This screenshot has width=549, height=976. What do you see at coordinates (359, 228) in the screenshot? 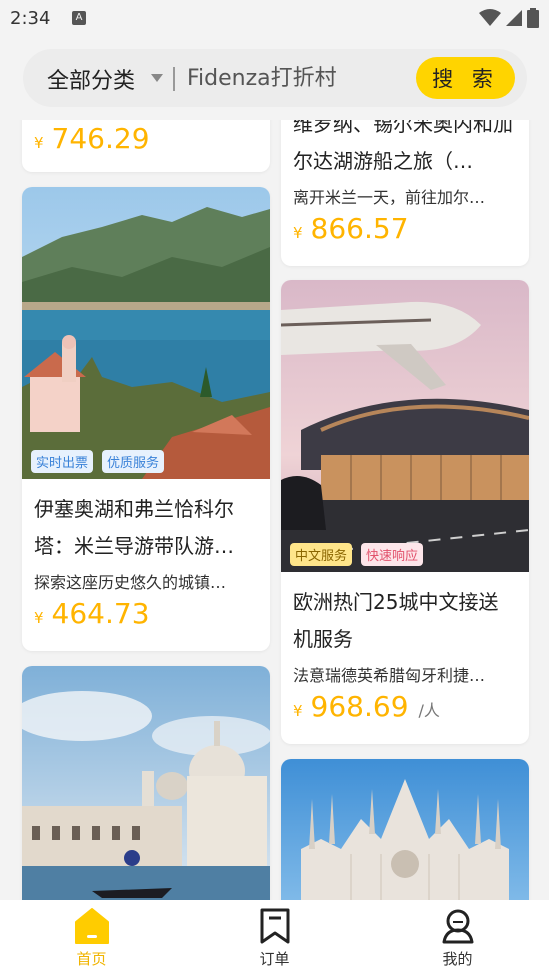
I see `price-value: 866.57` at bounding box center [359, 228].